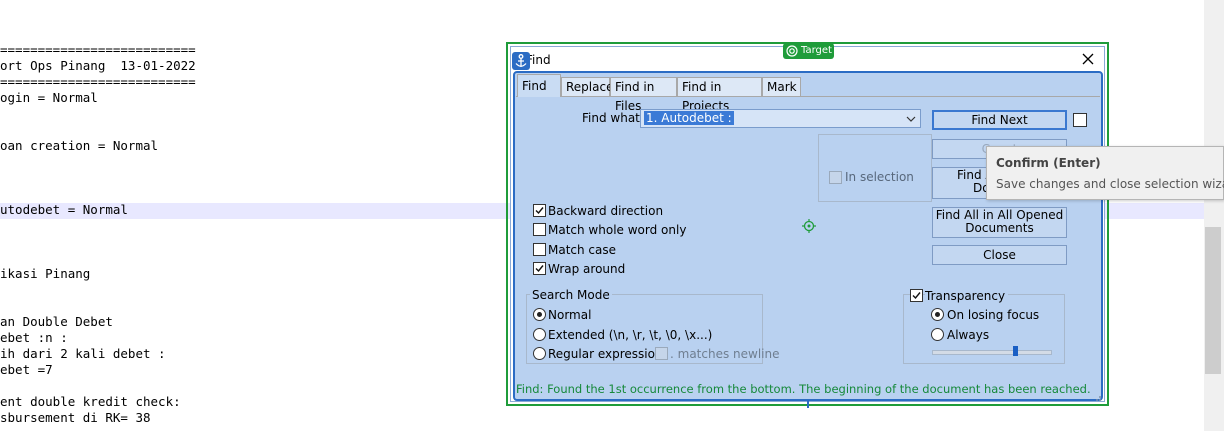 The height and width of the screenshot is (431, 1224). What do you see at coordinates (1105, 173) in the screenshot?
I see `confirm-tooltip` at bounding box center [1105, 173].